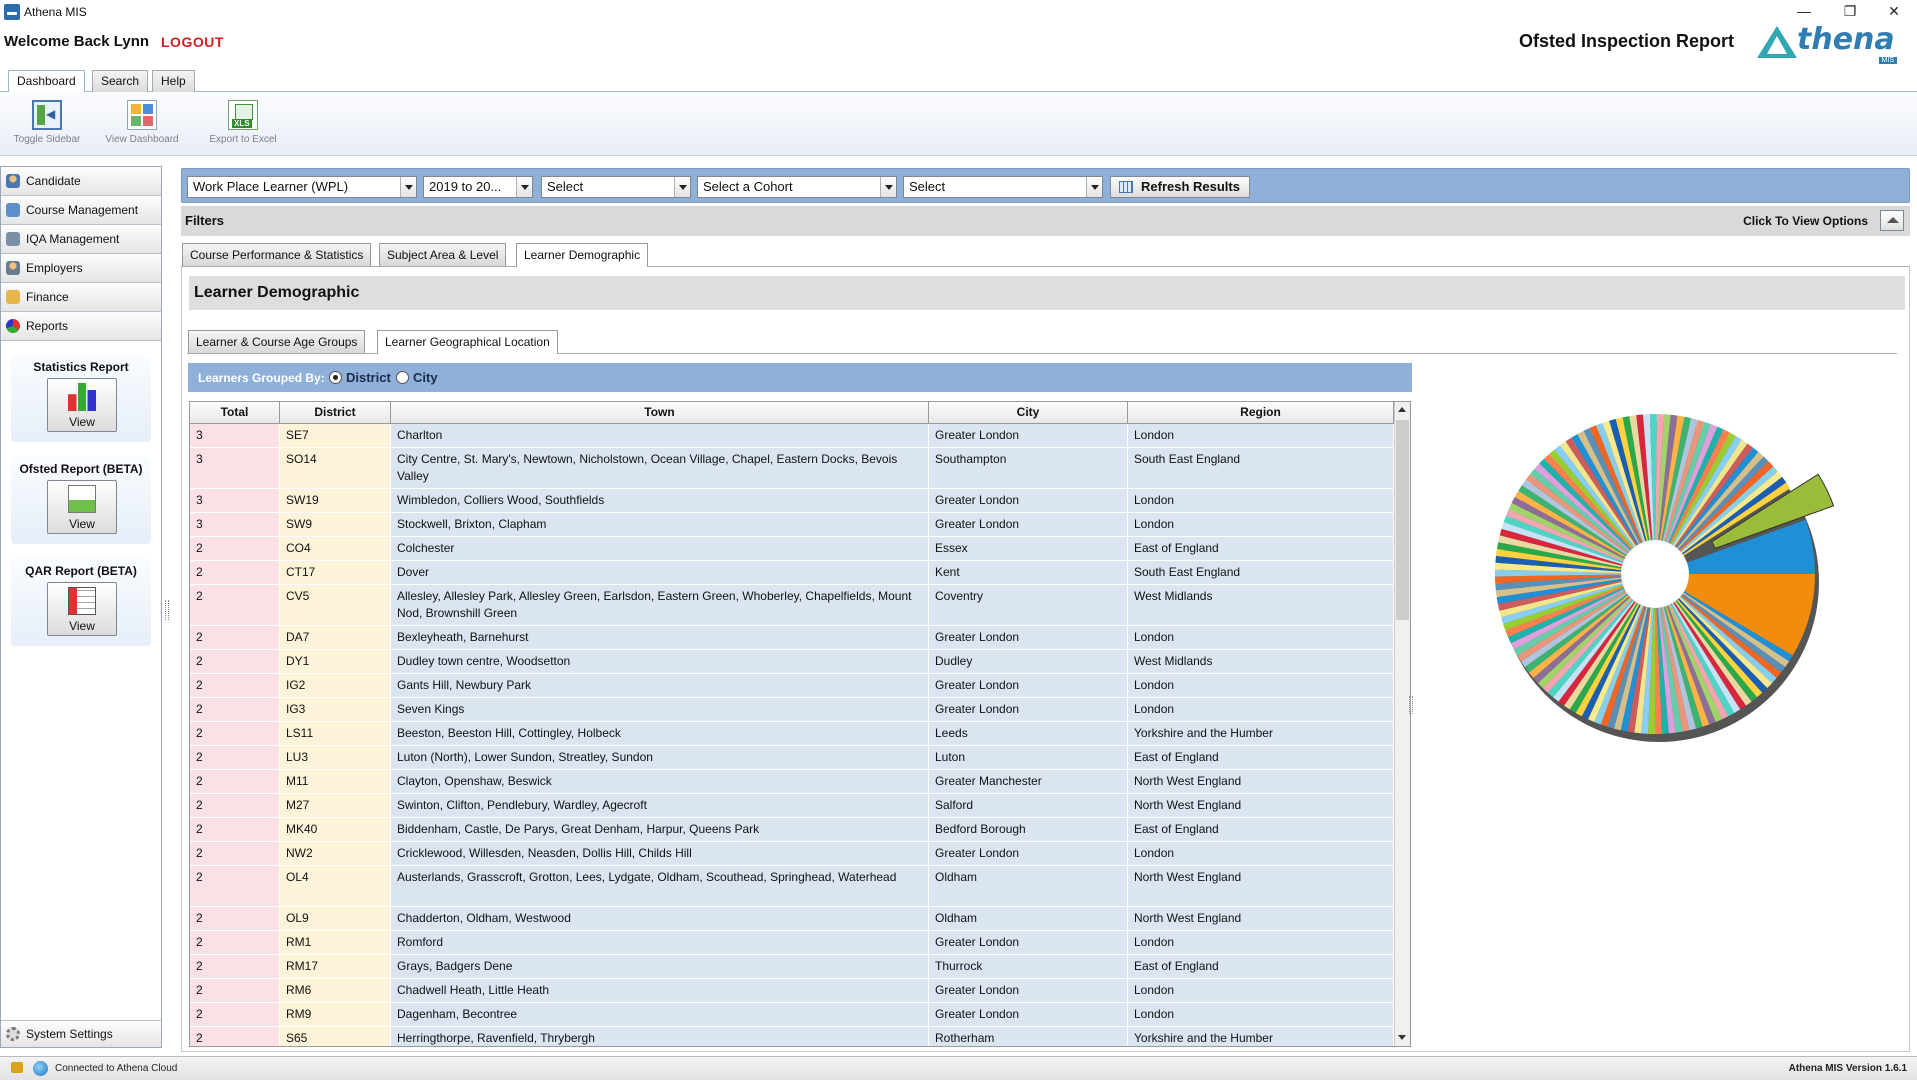 Image resolution: width=1917 pixels, height=1080 pixels. Describe the element at coordinates (81, 297) in the screenshot. I see `sidebar-item-finance: Finance` at that location.